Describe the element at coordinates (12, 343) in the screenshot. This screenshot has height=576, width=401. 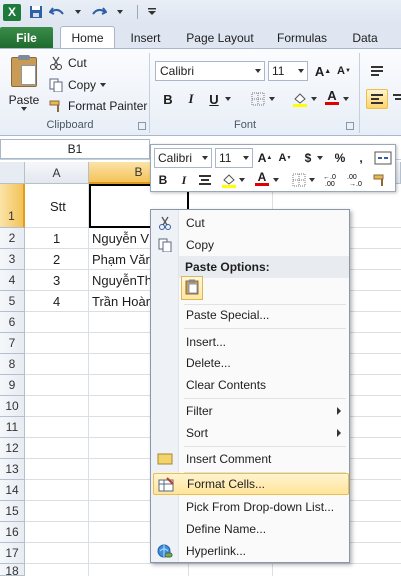
I see `row-header-7: 7` at that location.